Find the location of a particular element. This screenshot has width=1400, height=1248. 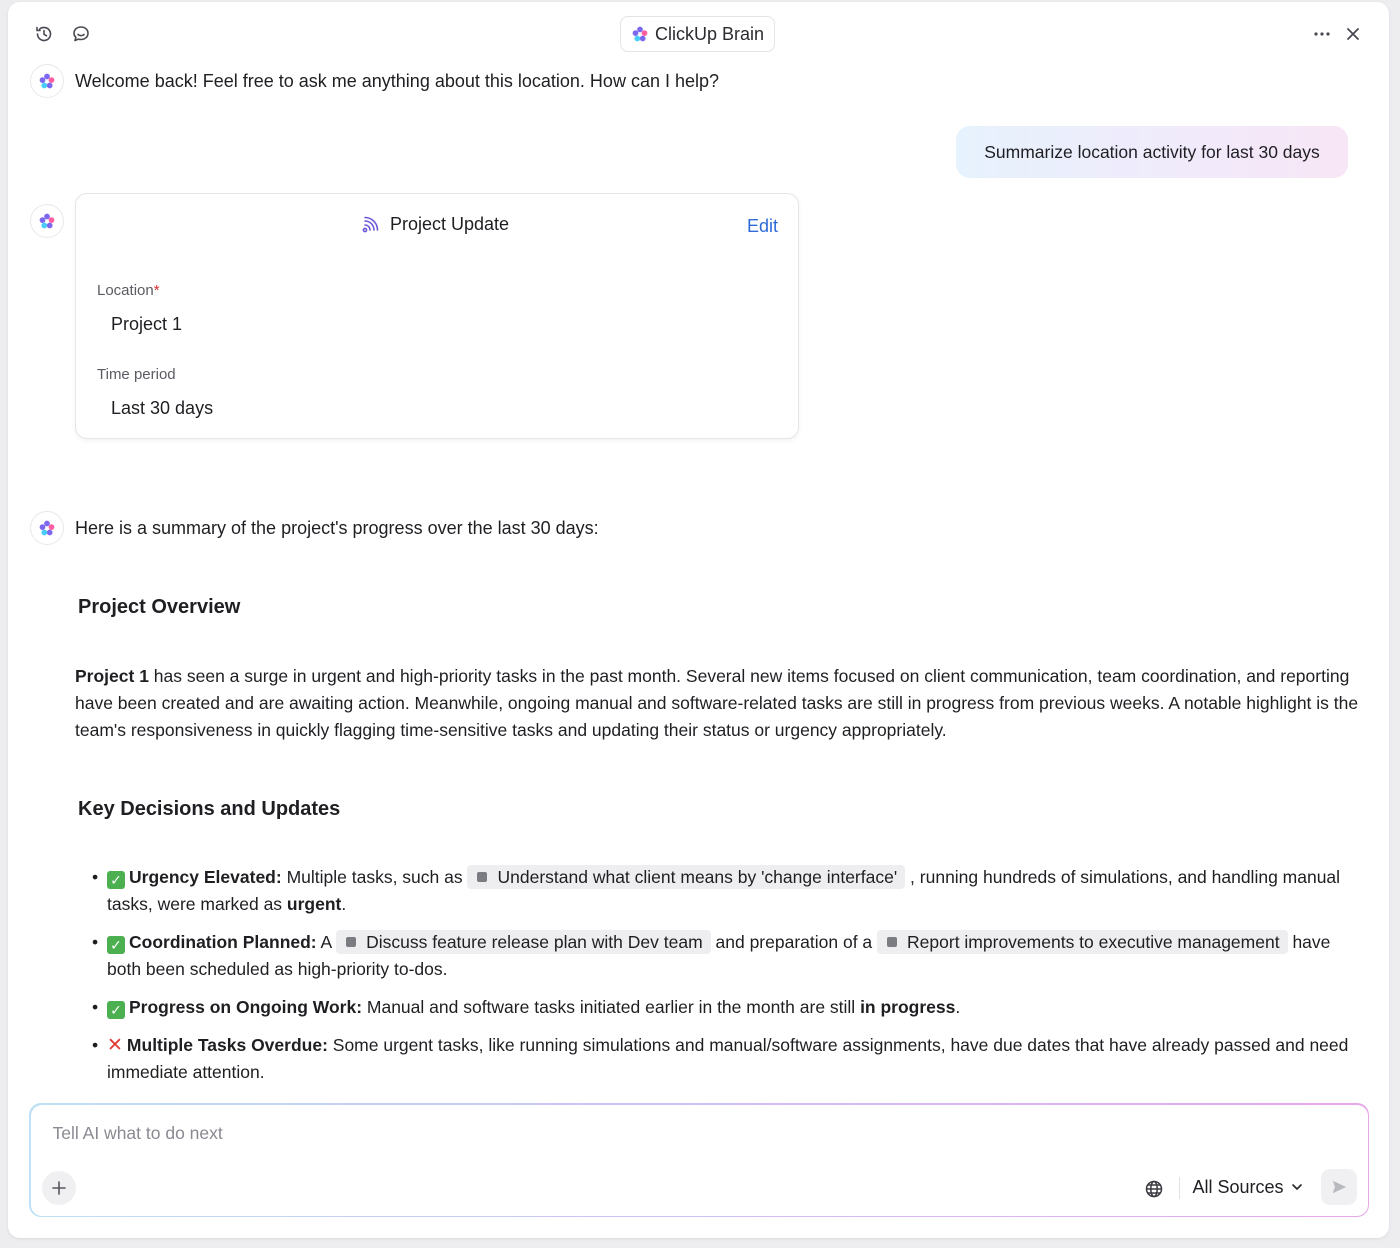

bullet-text: A is located at coordinates (326, 942).